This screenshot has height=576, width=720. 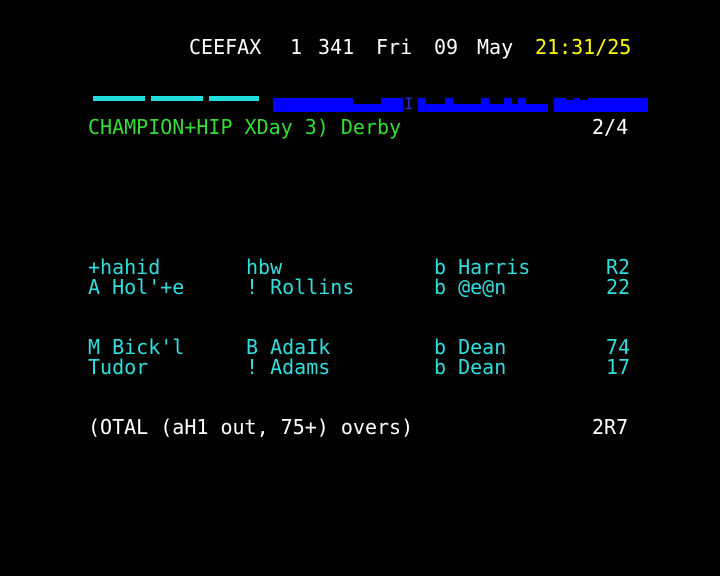 What do you see at coordinates (315, 267) in the screenshot?
I see `table-row: +hahid hbw b Harris R2` at bounding box center [315, 267].